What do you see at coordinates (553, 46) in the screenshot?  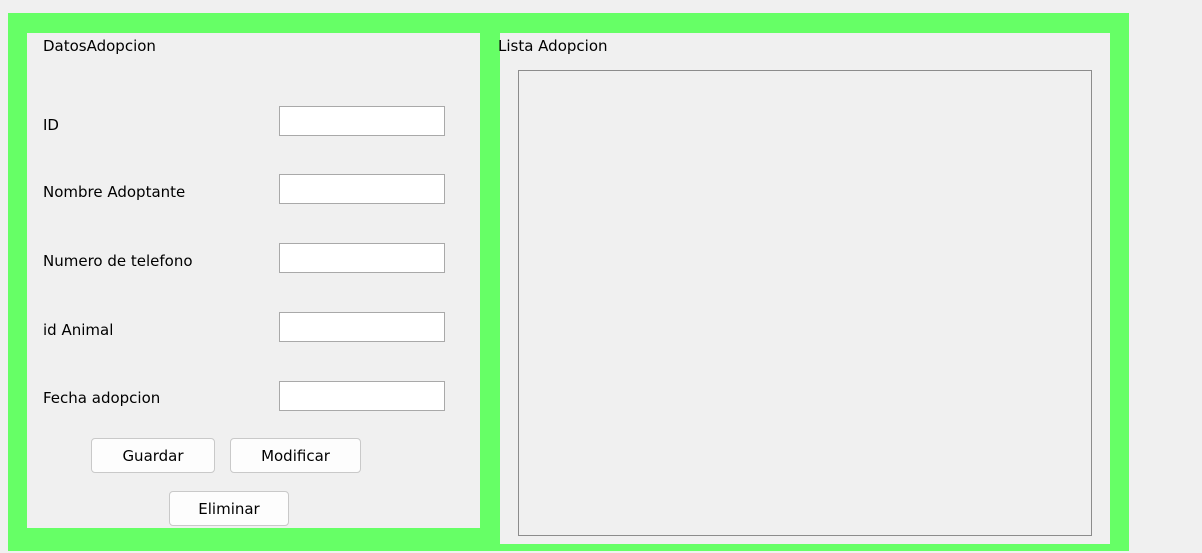 I see `lista-adopcion-title: Lista Adopcion` at bounding box center [553, 46].